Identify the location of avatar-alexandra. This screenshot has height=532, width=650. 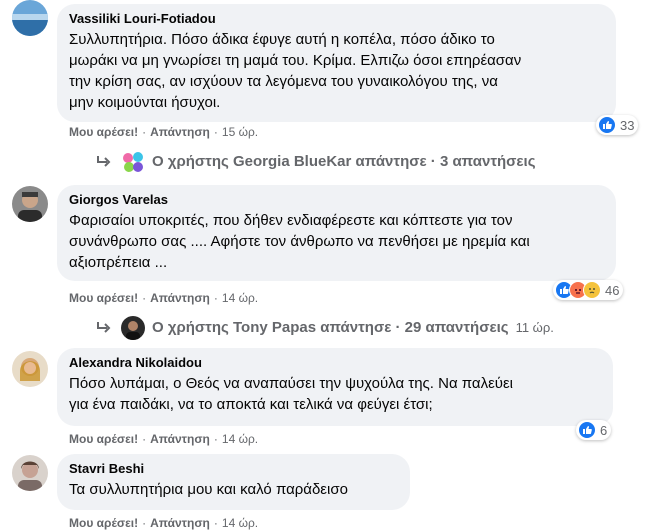
(30, 369).